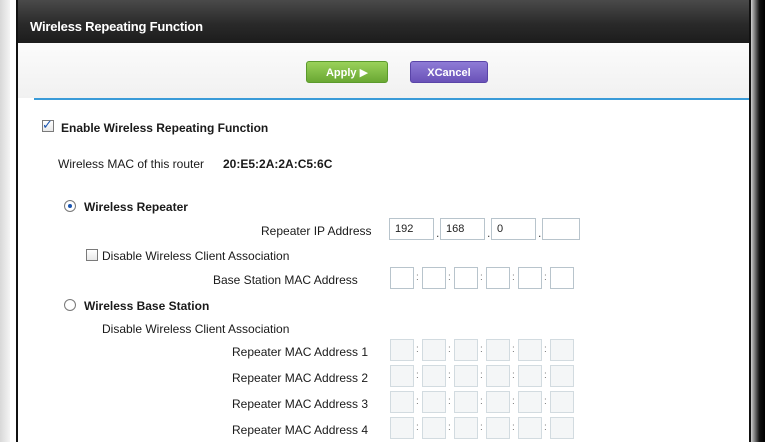 The image size is (765, 442). Describe the element at coordinates (383, 21) in the screenshot. I see `title-bar: Wireless Repeating Function` at that location.